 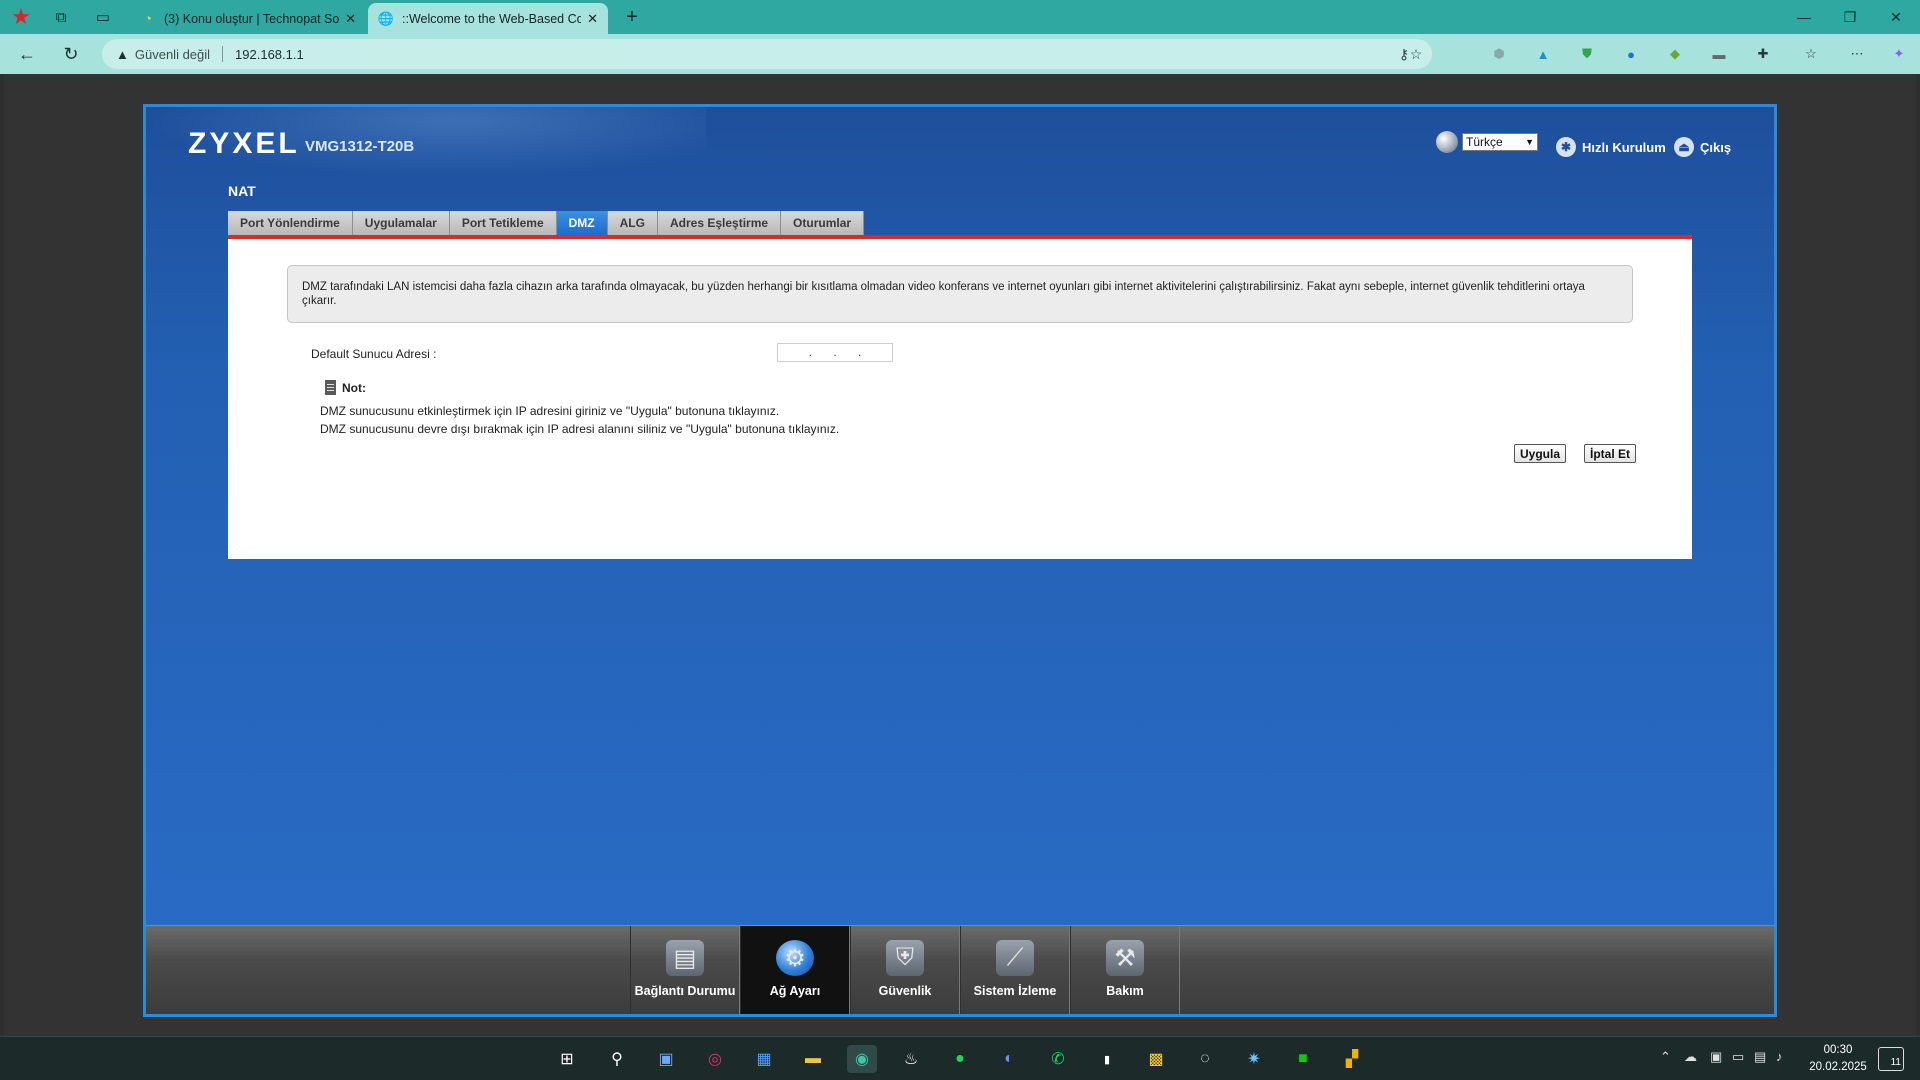 I want to click on restore-icon: ❐, so click(x=1850, y=17).